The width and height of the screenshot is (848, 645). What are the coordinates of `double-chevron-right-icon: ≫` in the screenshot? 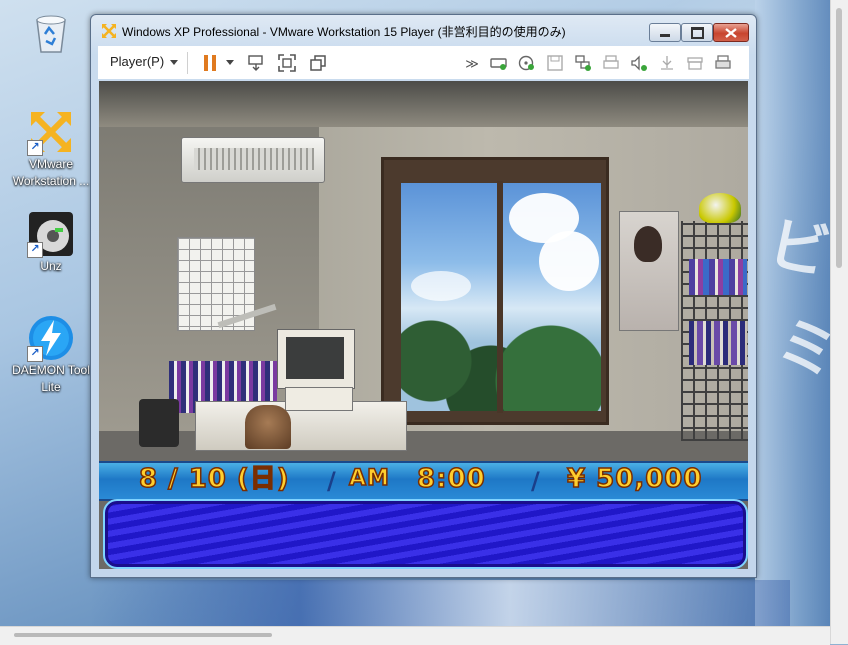 It's located at (472, 63).